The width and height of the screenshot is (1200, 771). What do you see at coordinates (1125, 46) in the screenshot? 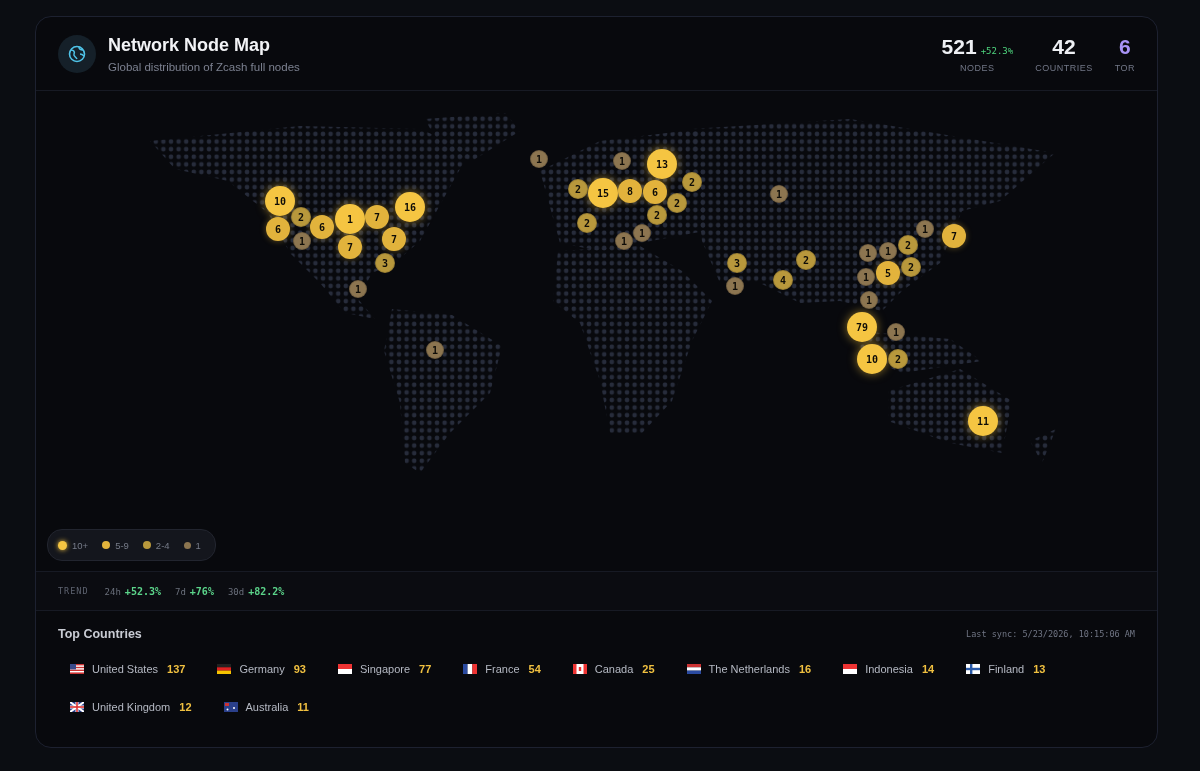
I see `stat-value: 6` at bounding box center [1125, 46].